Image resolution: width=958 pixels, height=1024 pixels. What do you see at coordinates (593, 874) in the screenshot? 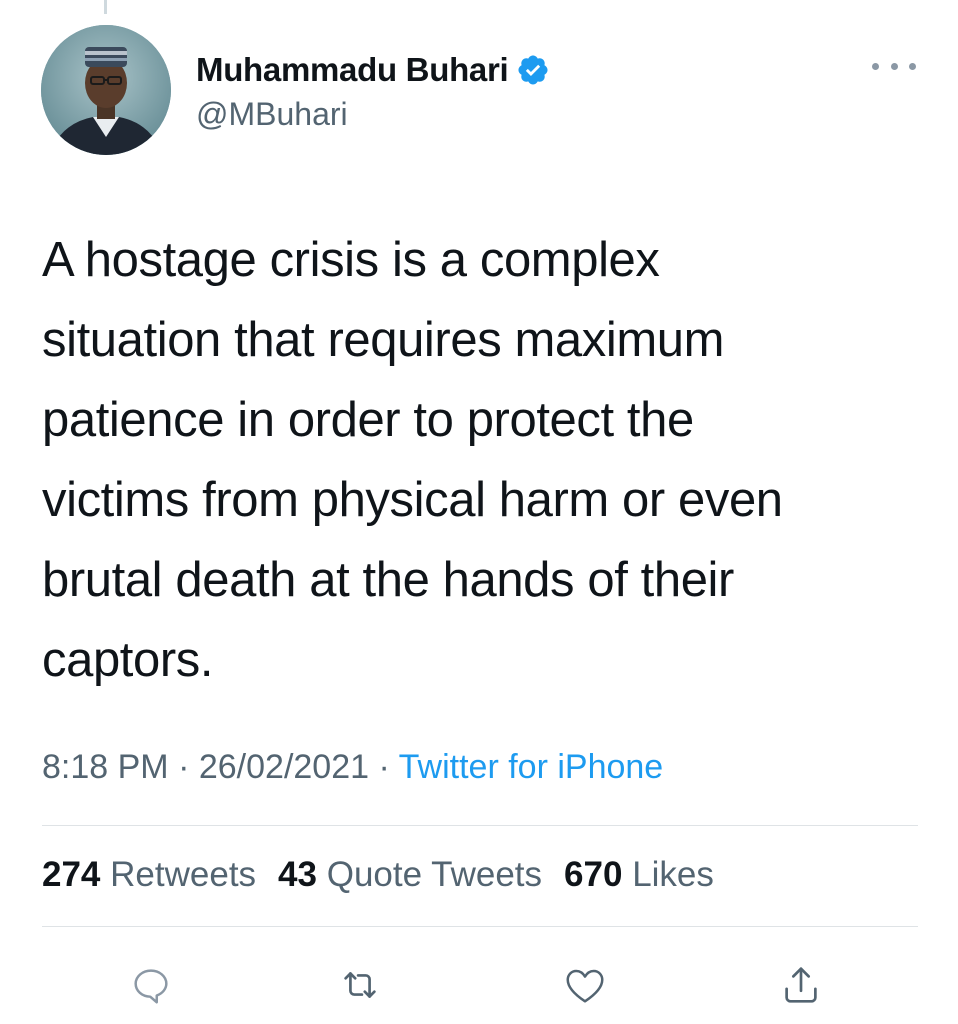
I see `likes-count: 670` at bounding box center [593, 874].